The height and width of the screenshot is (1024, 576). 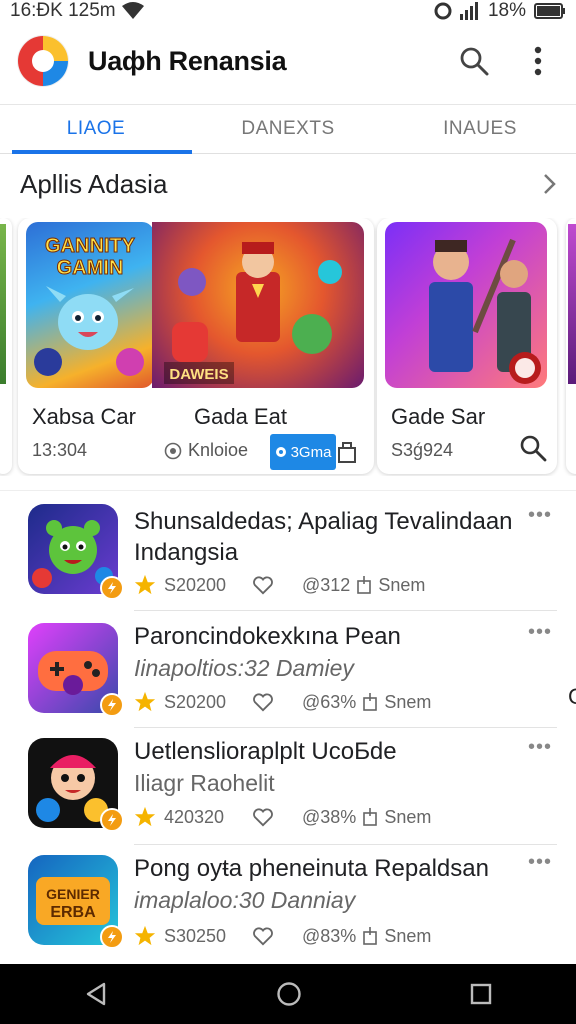 I want to click on back-icon, so click(x=96, y=994).